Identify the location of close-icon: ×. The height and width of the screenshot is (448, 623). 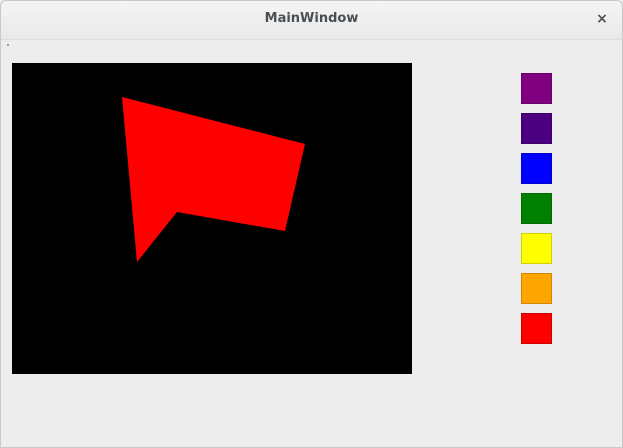
(602, 19).